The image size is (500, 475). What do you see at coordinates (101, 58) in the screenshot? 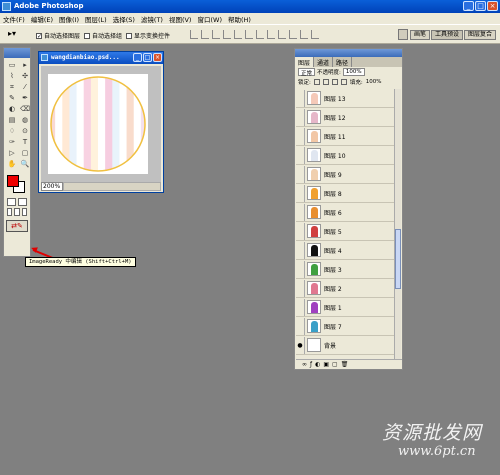
I see `document-titlebar: wangdianbiao.psd... _ □ ×` at bounding box center [101, 58].